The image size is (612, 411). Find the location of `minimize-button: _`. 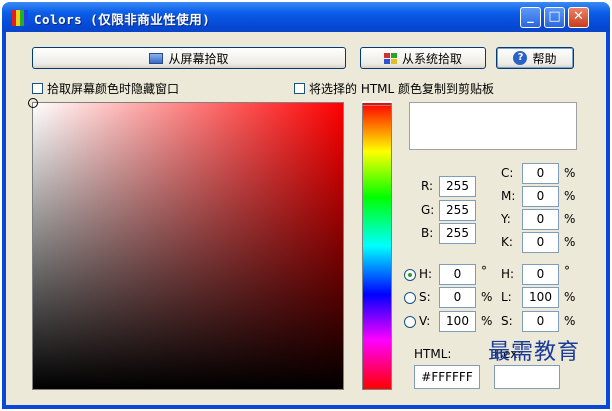

minimize-button: _ is located at coordinates (530, 17).